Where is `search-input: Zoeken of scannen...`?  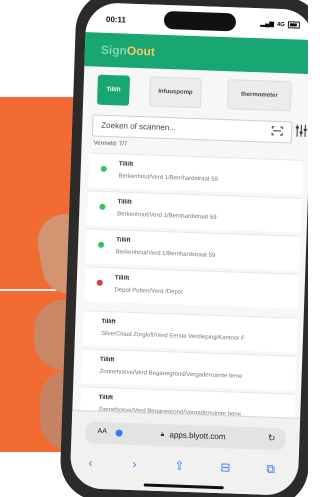
search-input: Zoeken of scannen... is located at coordinates (192, 129).